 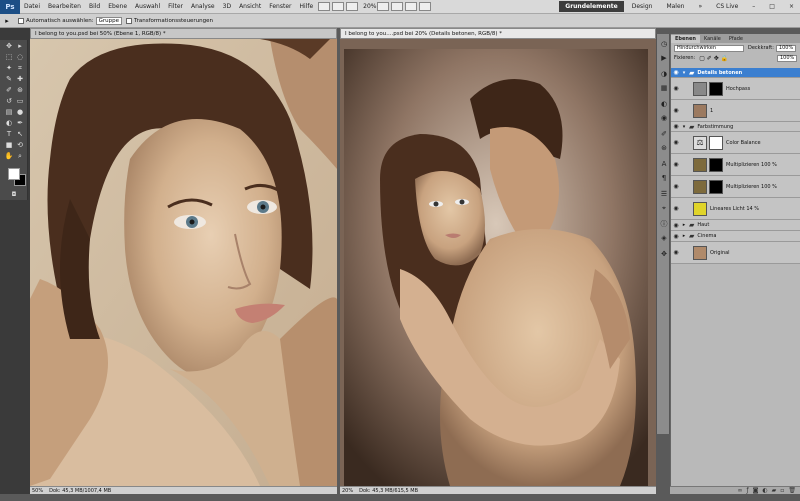 What do you see at coordinates (20, 46) in the screenshot?
I see `direct-select-icon: ▸` at bounding box center [20, 46].